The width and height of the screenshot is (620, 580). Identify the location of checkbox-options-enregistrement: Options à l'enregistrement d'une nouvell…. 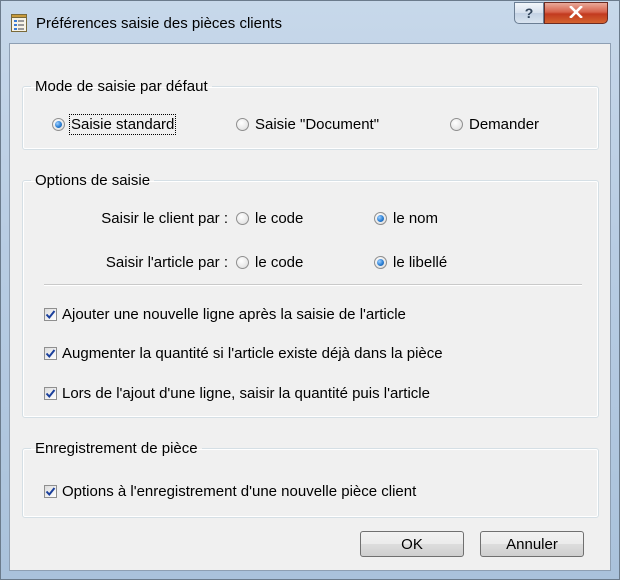
(230, 491).